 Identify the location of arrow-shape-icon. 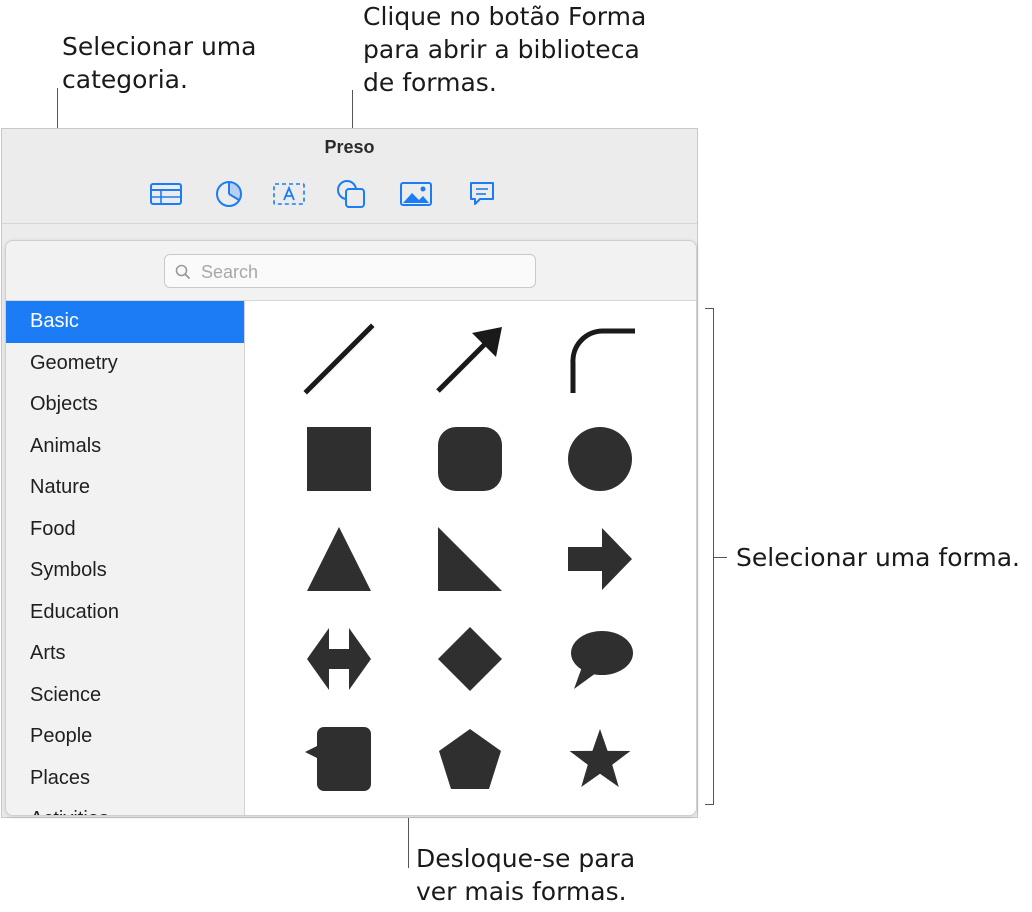
(600, 559).